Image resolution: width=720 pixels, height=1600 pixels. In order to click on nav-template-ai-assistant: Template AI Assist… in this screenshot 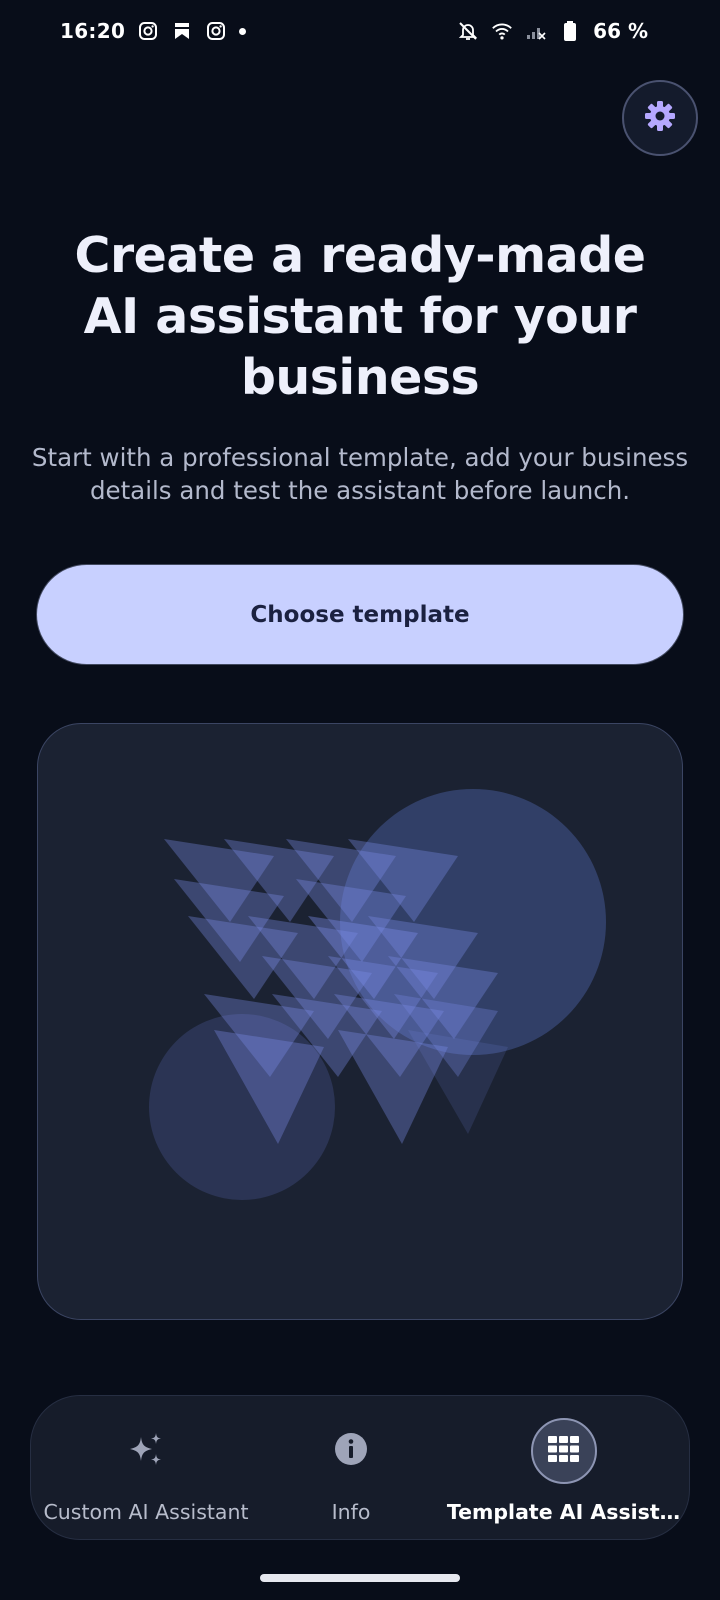, I will do `click(563, 1468)`.